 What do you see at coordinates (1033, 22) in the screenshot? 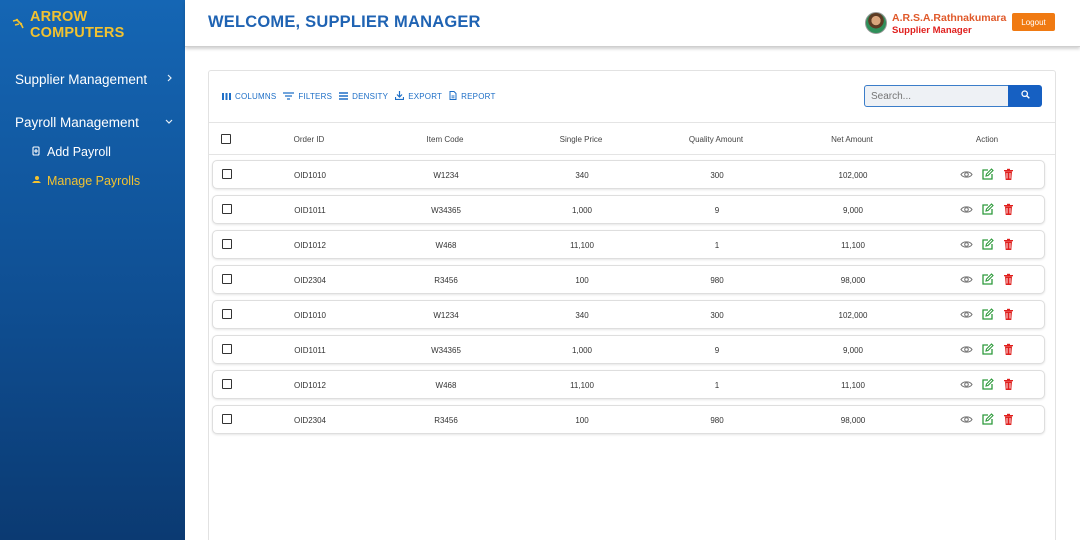
I see `logout-button: Logout` at bounding box center [1033, 22].